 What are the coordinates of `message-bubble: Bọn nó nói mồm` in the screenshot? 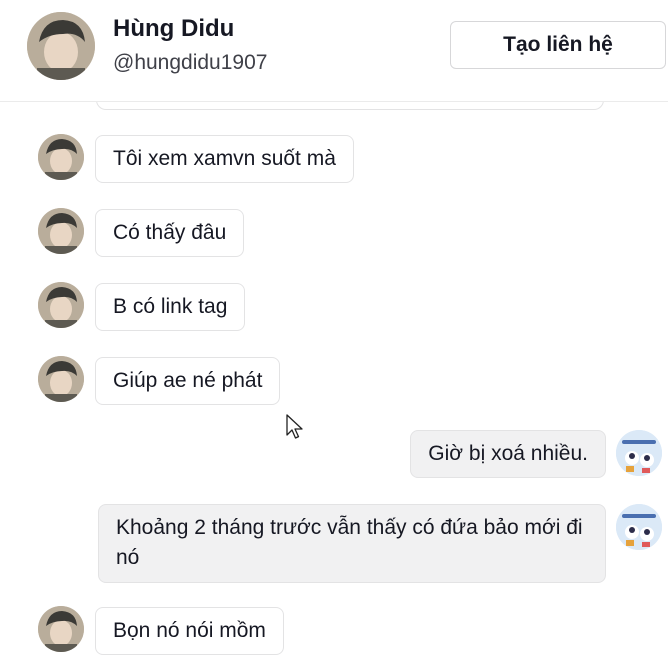 It's located at (189, 631).